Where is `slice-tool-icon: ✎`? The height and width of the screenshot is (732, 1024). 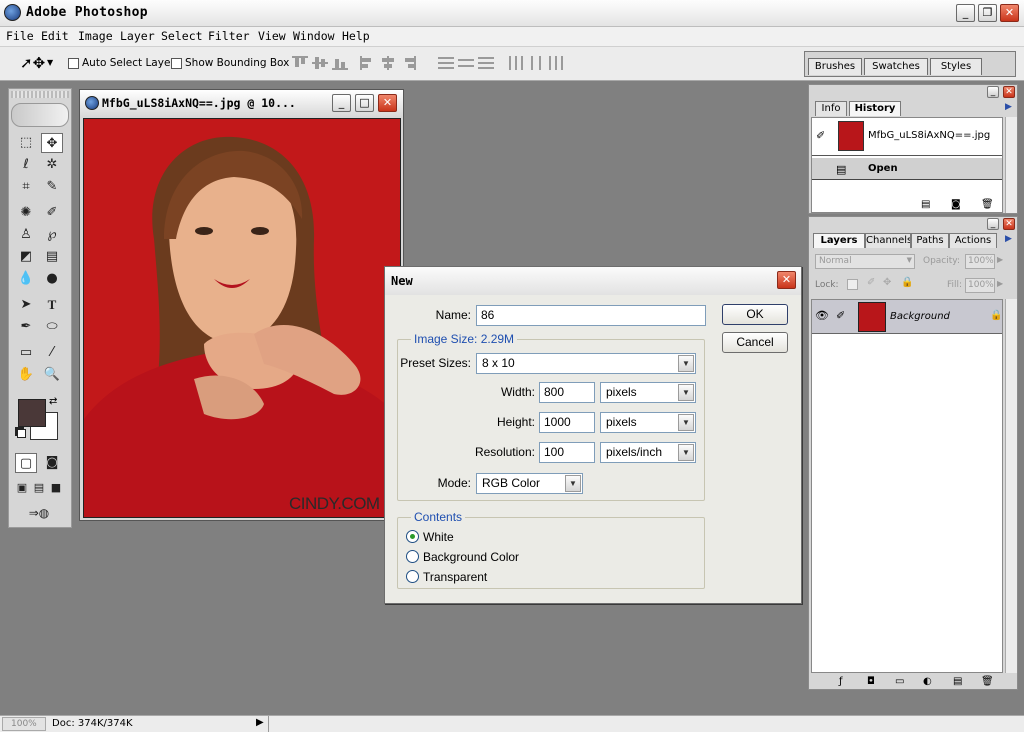 slice-tool-icon: ✎ is located at coordinates (52, 187).